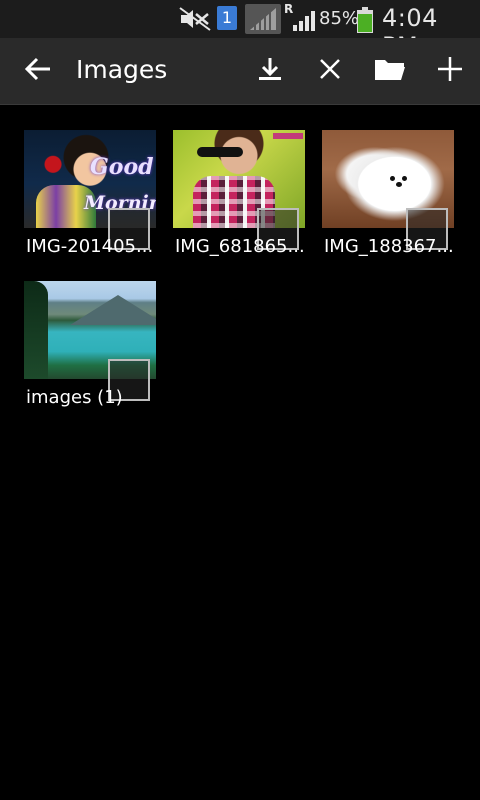  I want to click on close-icon, so click(330, 71).